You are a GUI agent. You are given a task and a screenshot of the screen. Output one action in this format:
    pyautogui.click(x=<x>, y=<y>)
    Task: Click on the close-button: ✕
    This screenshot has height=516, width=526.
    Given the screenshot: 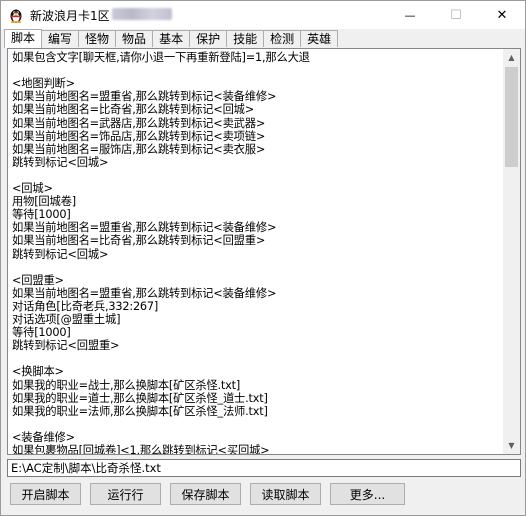 What is the action you would take?
    pyautogui.click(x=502, y=15)
    